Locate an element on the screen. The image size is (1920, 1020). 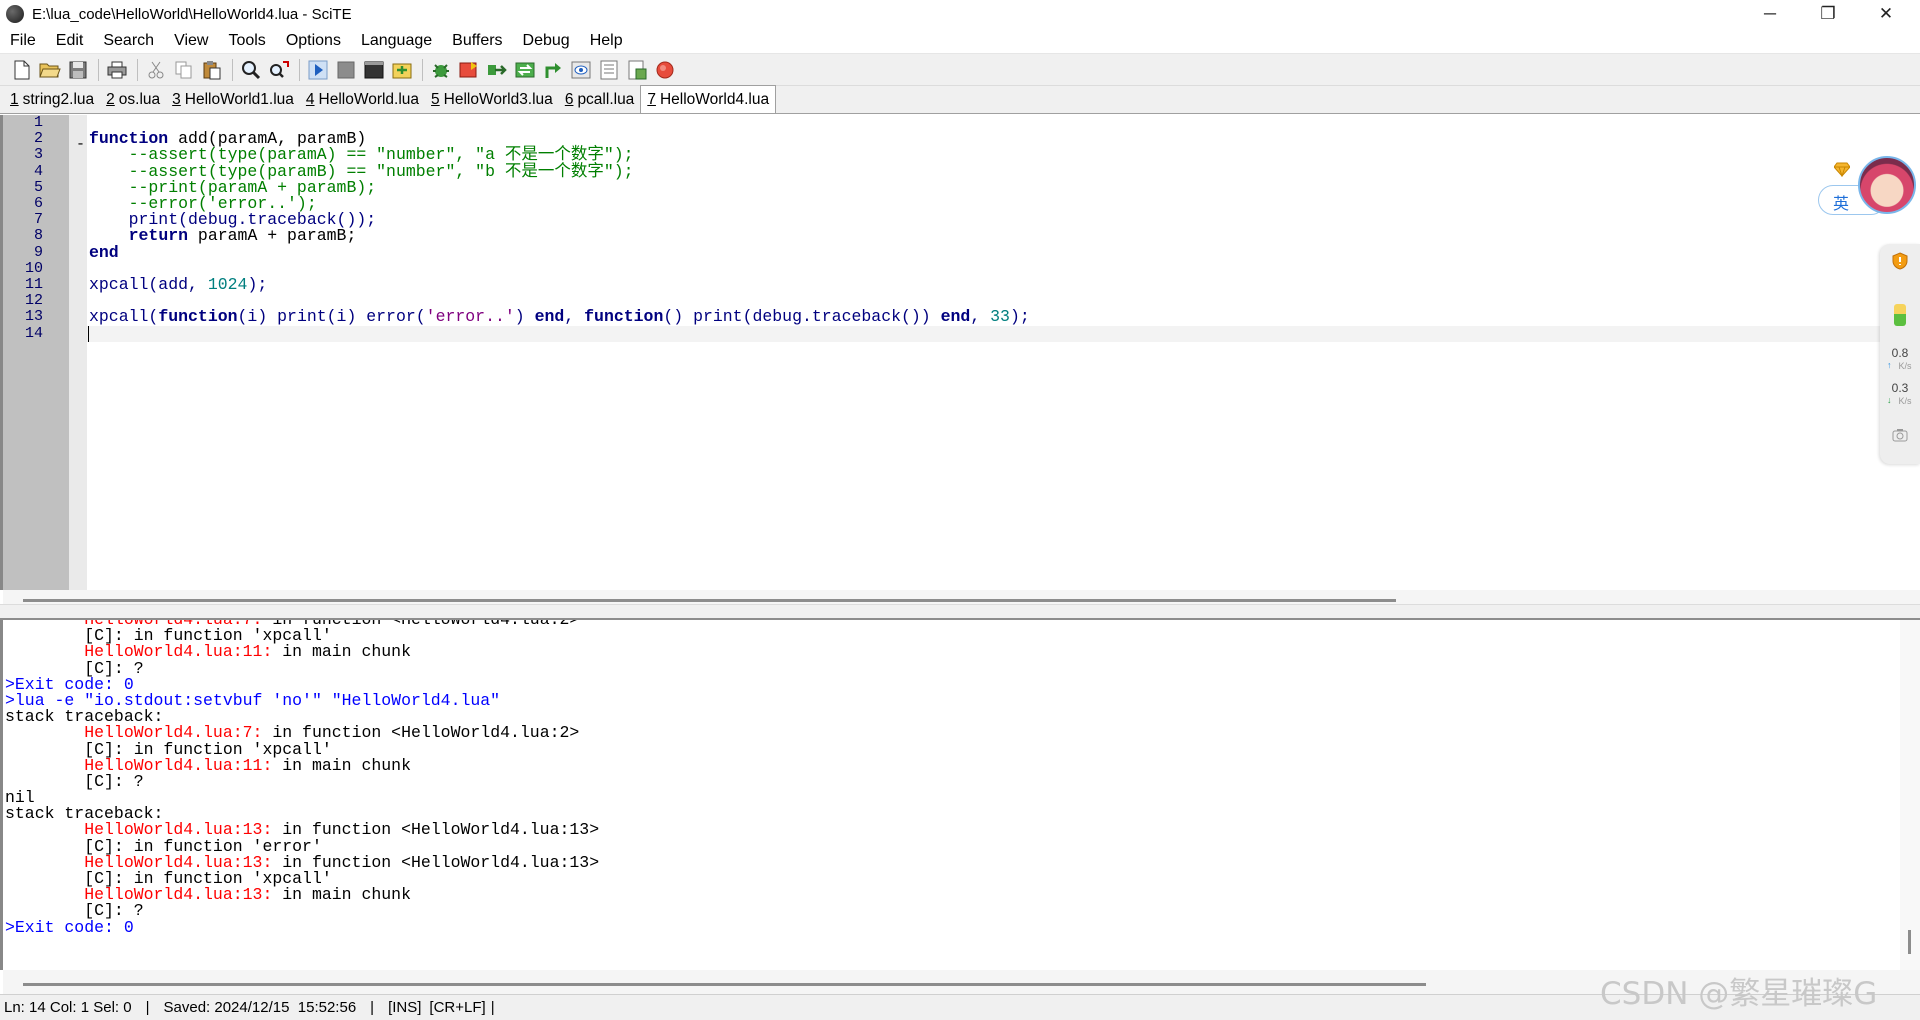
tab-helloworld3-lua: 5 HelloWorld3.lua is located at coordinates (492, 100).